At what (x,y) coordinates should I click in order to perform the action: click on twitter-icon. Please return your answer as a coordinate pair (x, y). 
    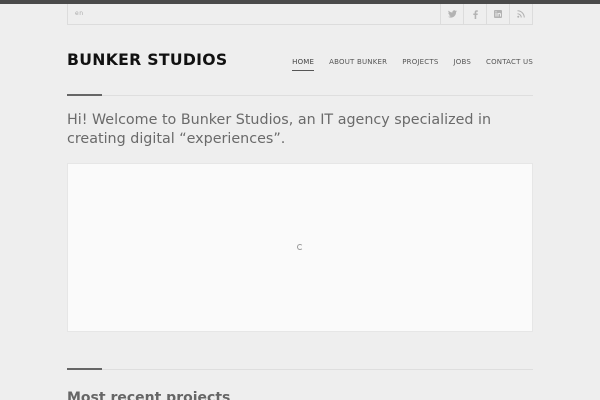
    Looking at the image, I should click on (452, 14).